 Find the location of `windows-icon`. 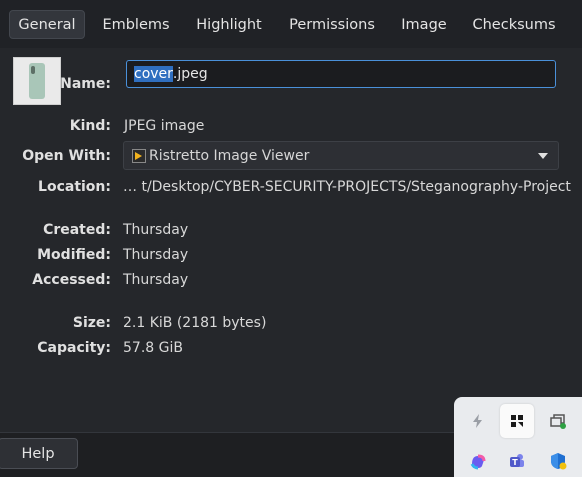

windows-icon is located at coordinates (558, 421).